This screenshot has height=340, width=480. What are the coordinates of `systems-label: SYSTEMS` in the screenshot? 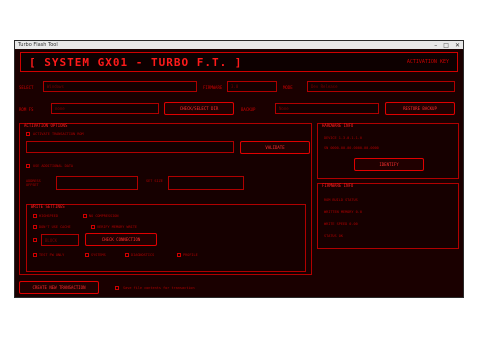 It's located at (98, 255).